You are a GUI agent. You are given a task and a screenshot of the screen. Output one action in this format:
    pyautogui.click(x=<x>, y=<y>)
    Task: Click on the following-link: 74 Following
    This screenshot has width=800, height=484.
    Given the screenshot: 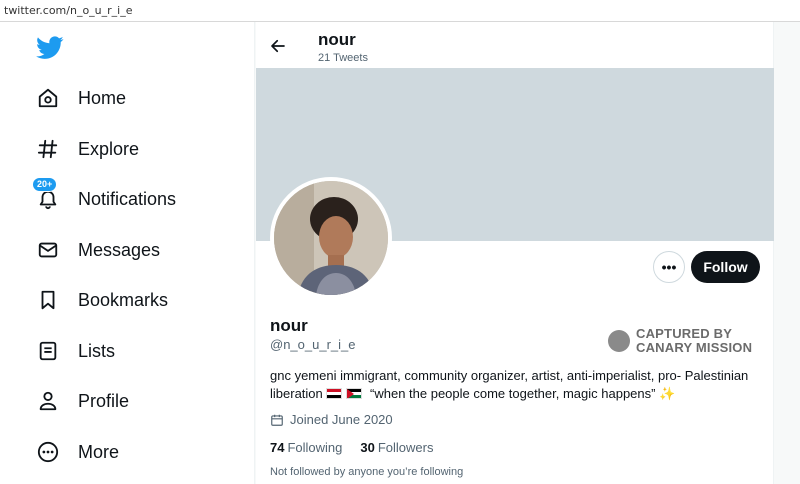 What is the action you would take?
    pyautogui.click(x=306, y=447)
    